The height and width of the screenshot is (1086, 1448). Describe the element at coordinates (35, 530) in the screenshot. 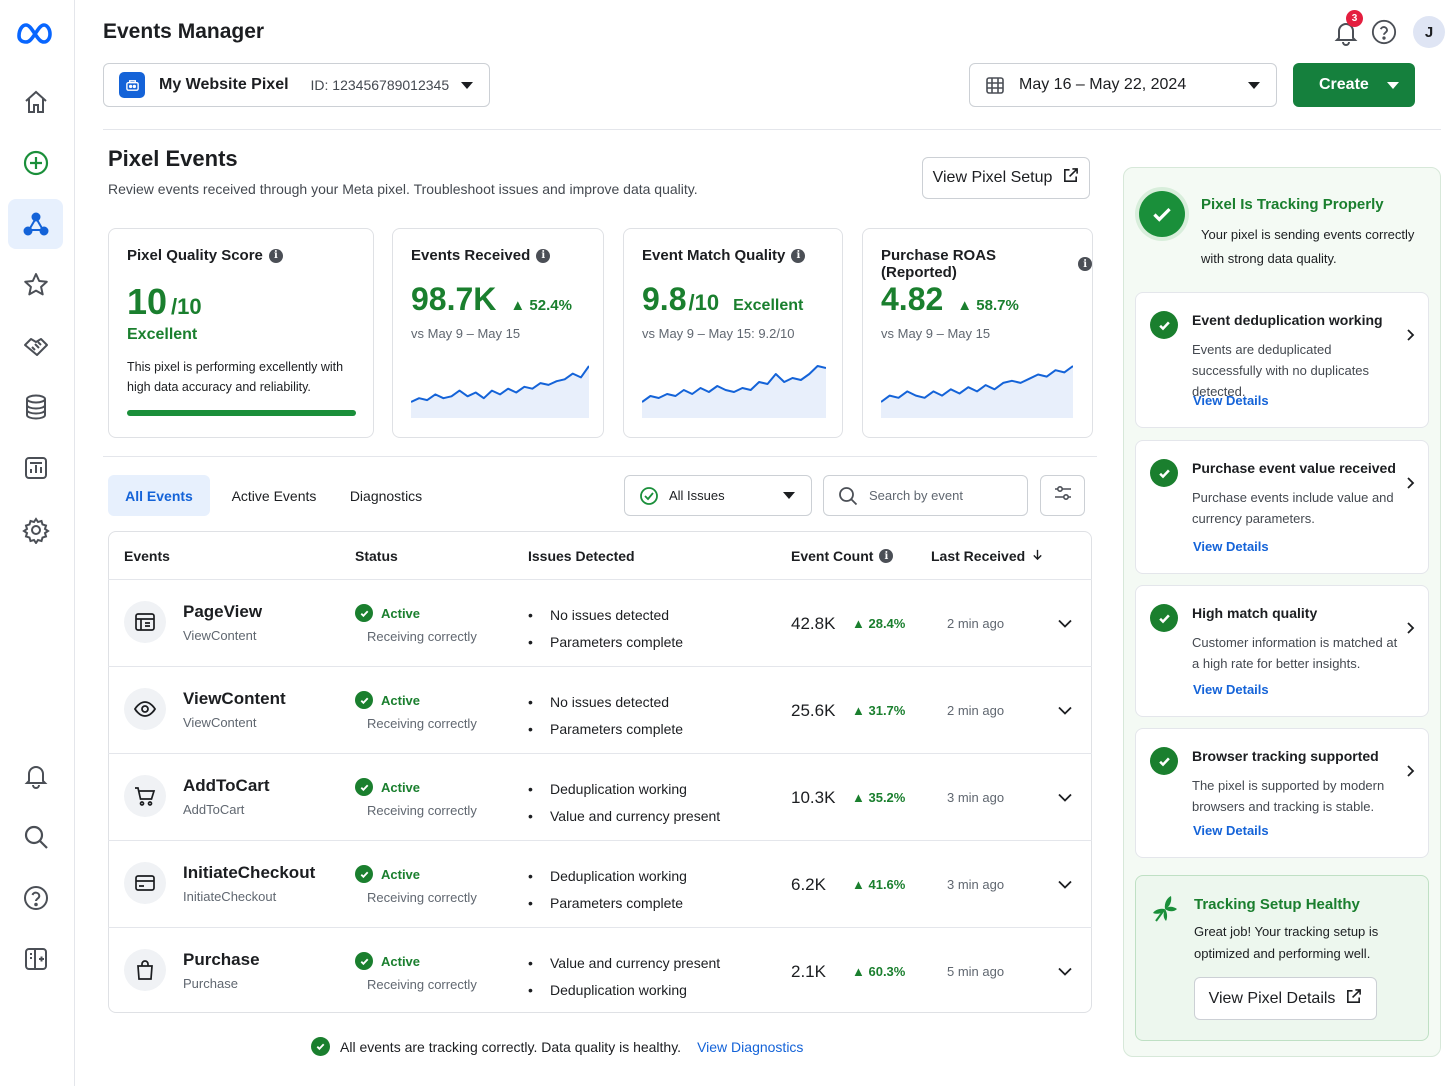

I see `settings-gear-nav-icon` at that location.